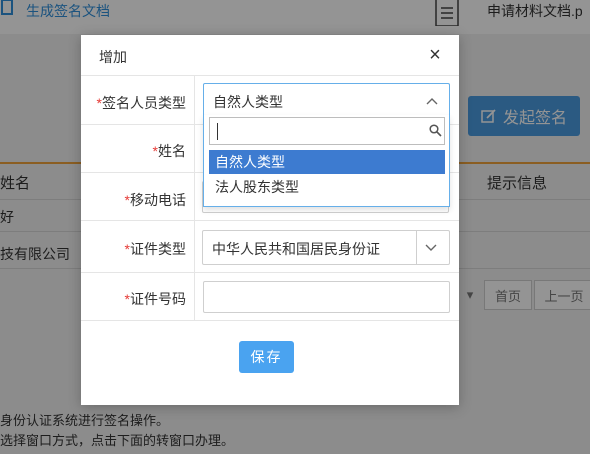 This screenshot has height=454, width=590. What do you see at coordinates (141, 103) in the screenshot?
I see `signer-type-label: *签名人员类型` at bounding box center [141, 103].